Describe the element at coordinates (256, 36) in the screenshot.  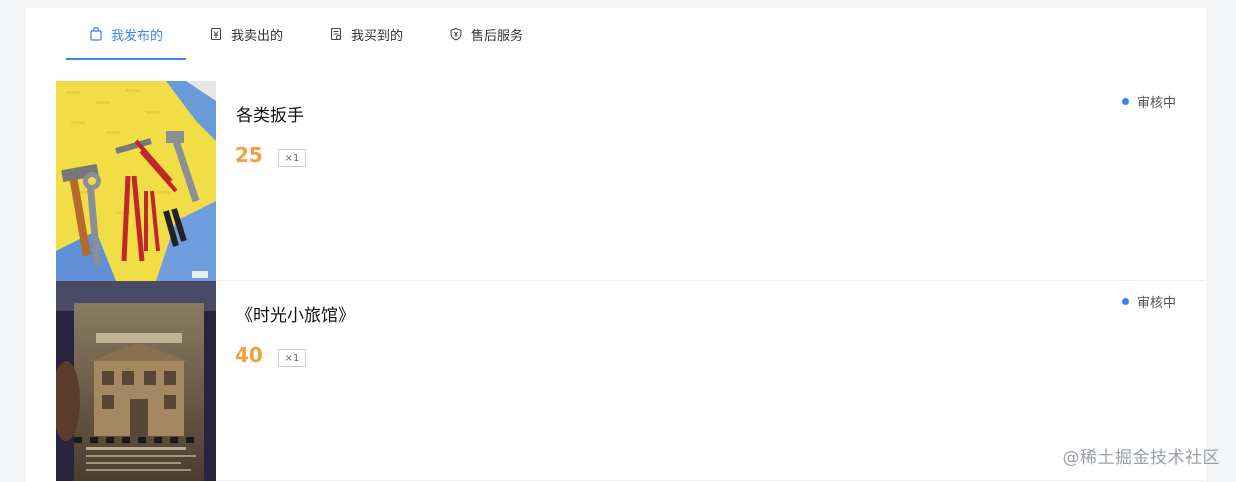
I see `tab-sold-label: 我卖出的` at that location.